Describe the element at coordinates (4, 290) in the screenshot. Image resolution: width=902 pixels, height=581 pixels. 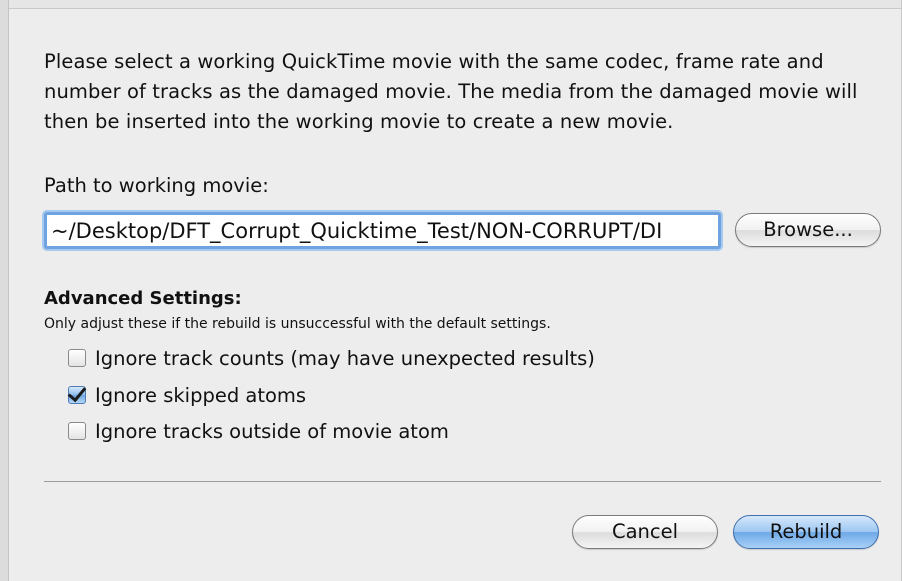
I see `window-left-edge` at that location.